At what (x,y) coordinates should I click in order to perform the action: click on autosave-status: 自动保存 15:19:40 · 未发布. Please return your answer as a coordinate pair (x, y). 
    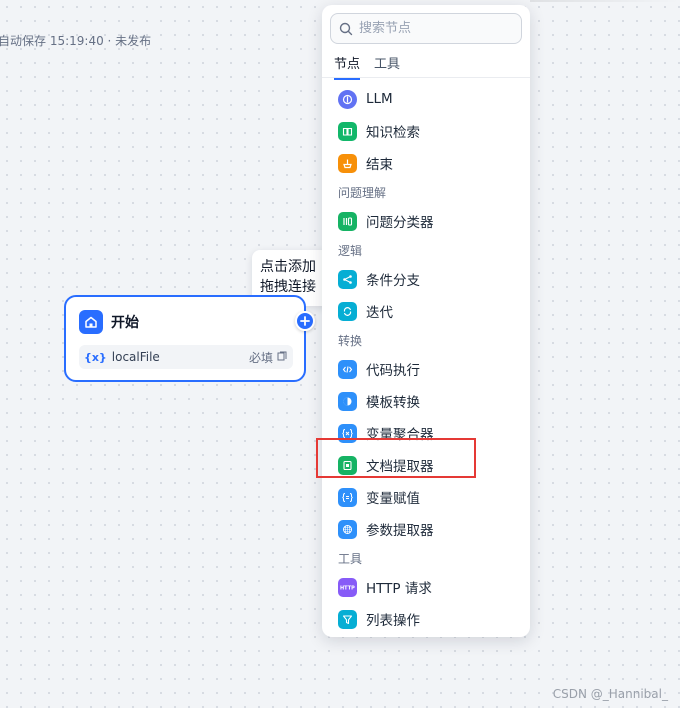
    Looking at the image, I should click on (76, 41).